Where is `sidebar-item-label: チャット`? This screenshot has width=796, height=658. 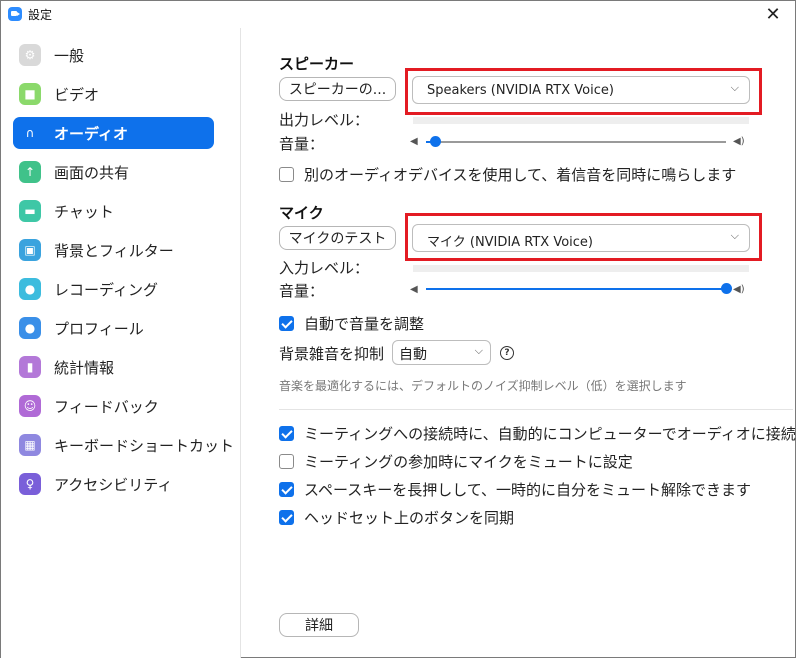
sidebar-item-label: チャット is located at coordinates (84, 212).